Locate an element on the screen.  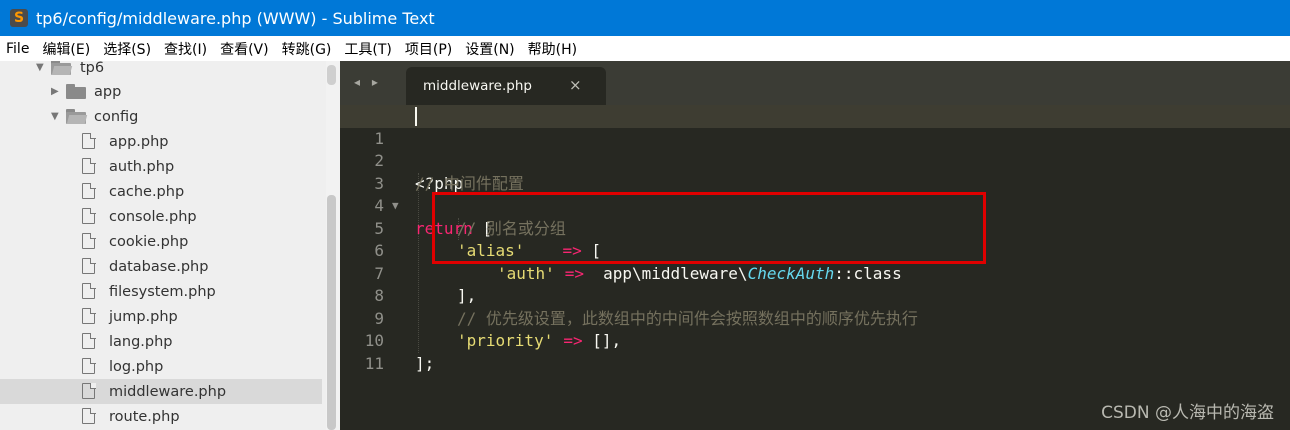
tab-middleware: middleware.php × is located at coordinates (506, 86).